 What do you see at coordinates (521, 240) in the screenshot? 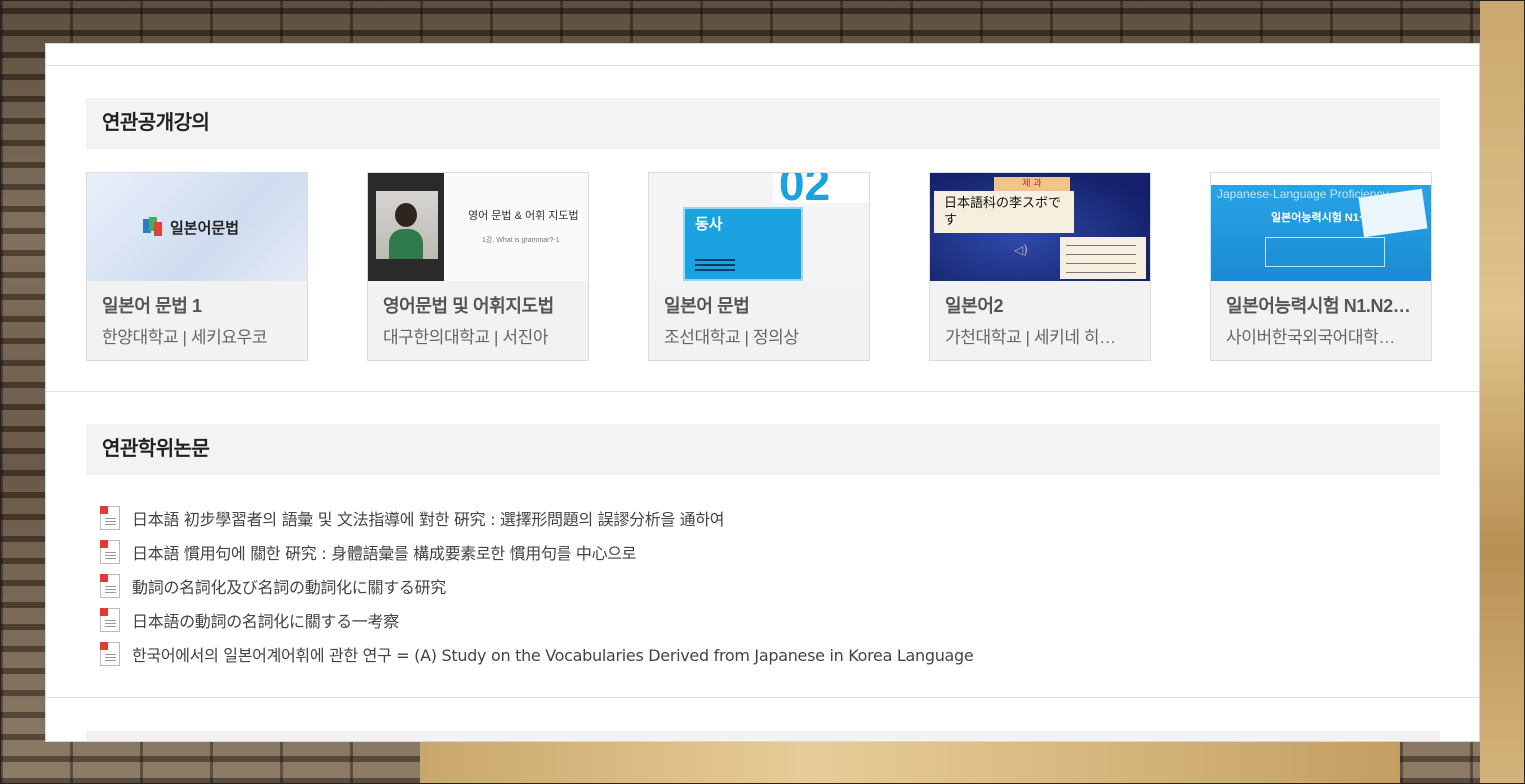
I see `thumbnail-subcaption: 1강. What is grammar?-1` at bounding box center [521, 240].